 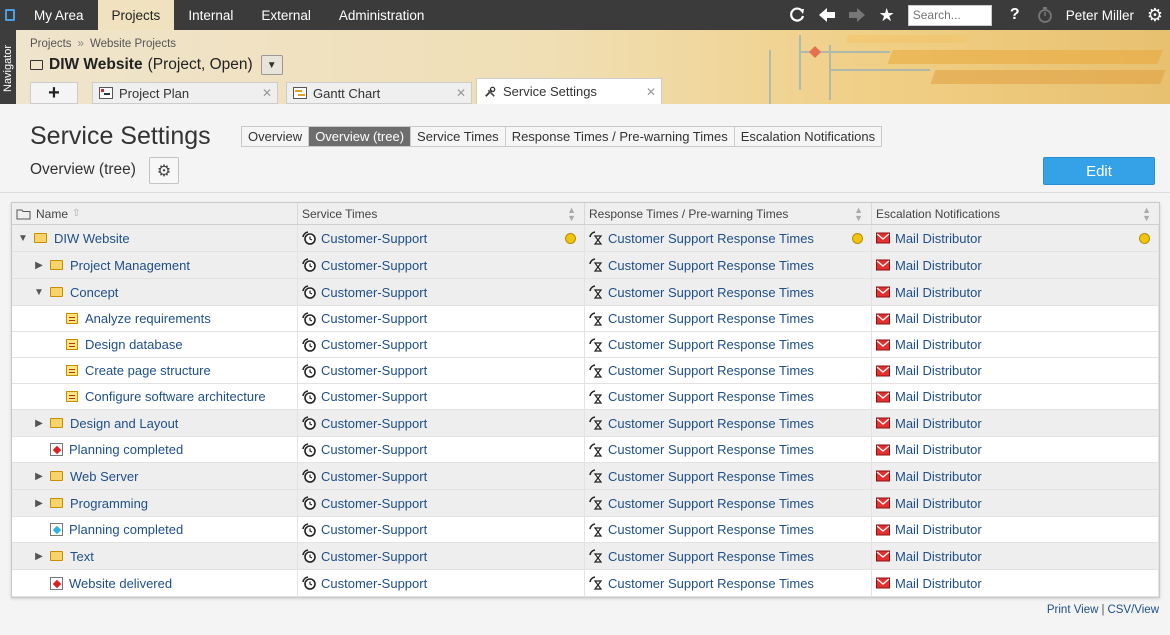 What do you see at coordinates (148, 318) in the screenshot?
I see `item-name-link: Analyze requirements` at bounding box center [148, 318].